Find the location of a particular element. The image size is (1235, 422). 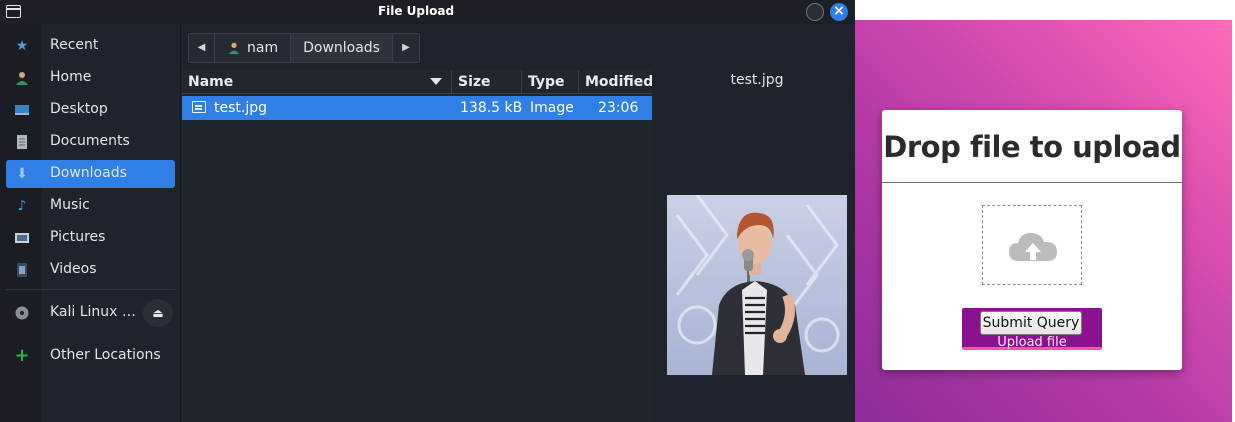

upload-file-label: Upload file is located at coordinates (1032, 342).